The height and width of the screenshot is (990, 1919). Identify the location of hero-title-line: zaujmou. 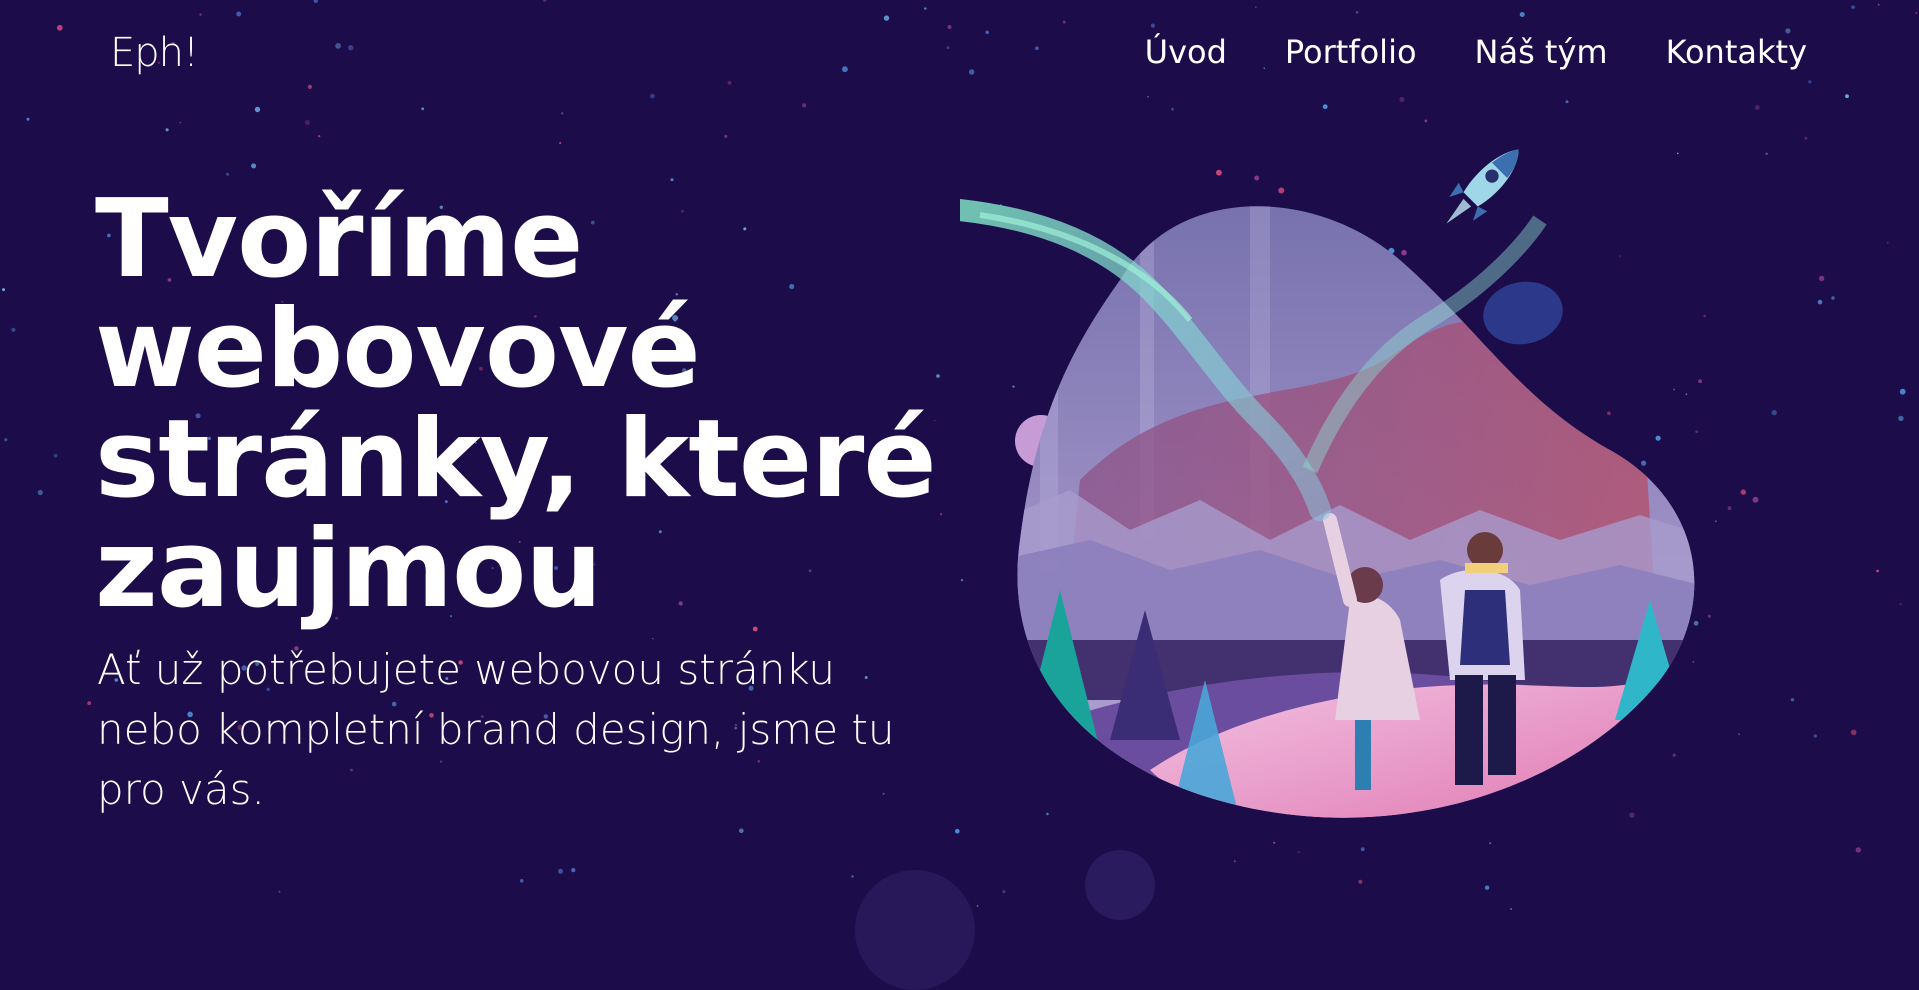
(348, 569).